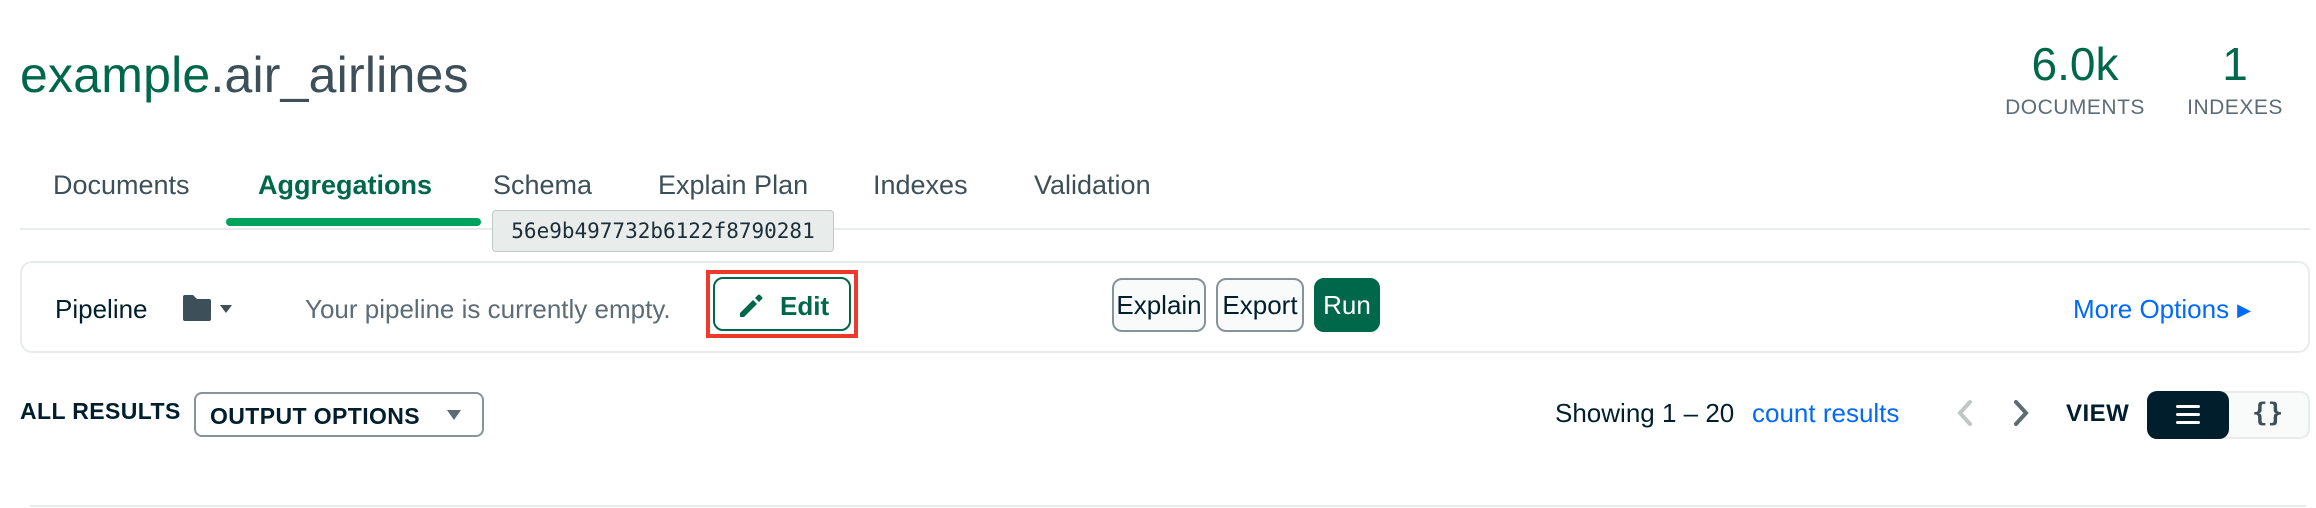  What do you see at coordinates (920, 185) in the screenshot?
I see `tab-indexes: Indexes` at bounding box center [920, 185].